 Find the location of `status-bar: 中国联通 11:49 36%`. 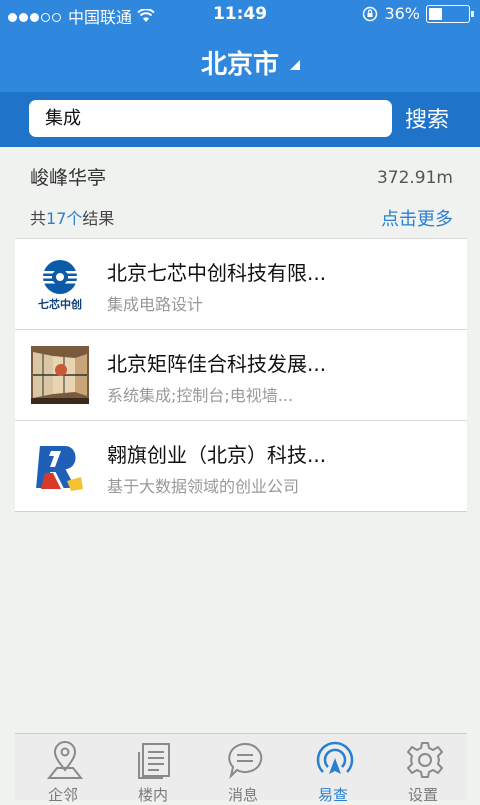

status-bar: 中国联通 11:49 36% is located at coordinates (240, 15).